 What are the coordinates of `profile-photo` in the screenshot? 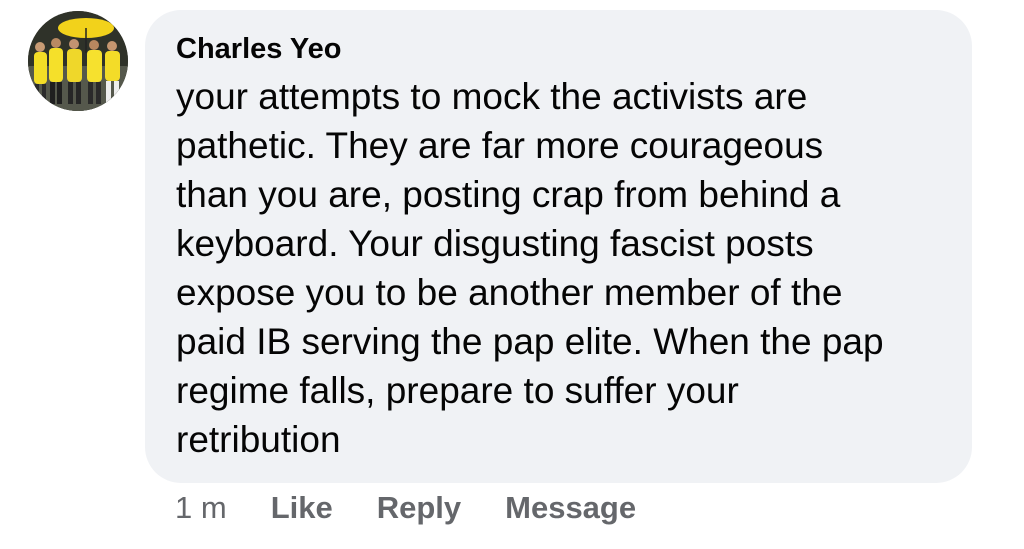 It's located at (78, 61).